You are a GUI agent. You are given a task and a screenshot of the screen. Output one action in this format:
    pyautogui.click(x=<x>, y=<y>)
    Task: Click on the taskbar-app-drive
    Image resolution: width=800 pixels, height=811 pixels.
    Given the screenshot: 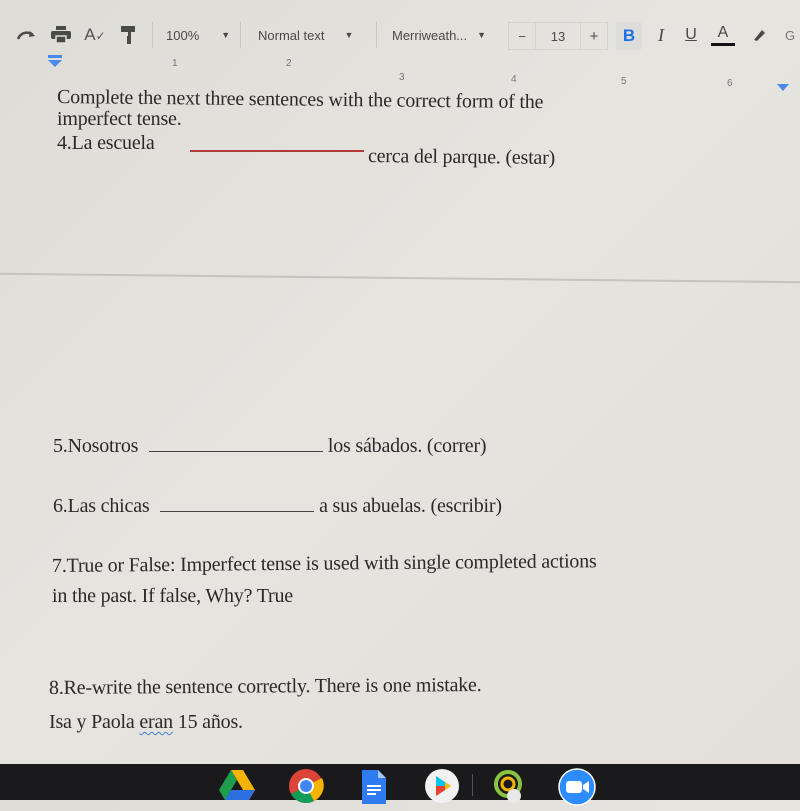 What is the action you would take?
    pyautogui.click(x=236, y=785)
    